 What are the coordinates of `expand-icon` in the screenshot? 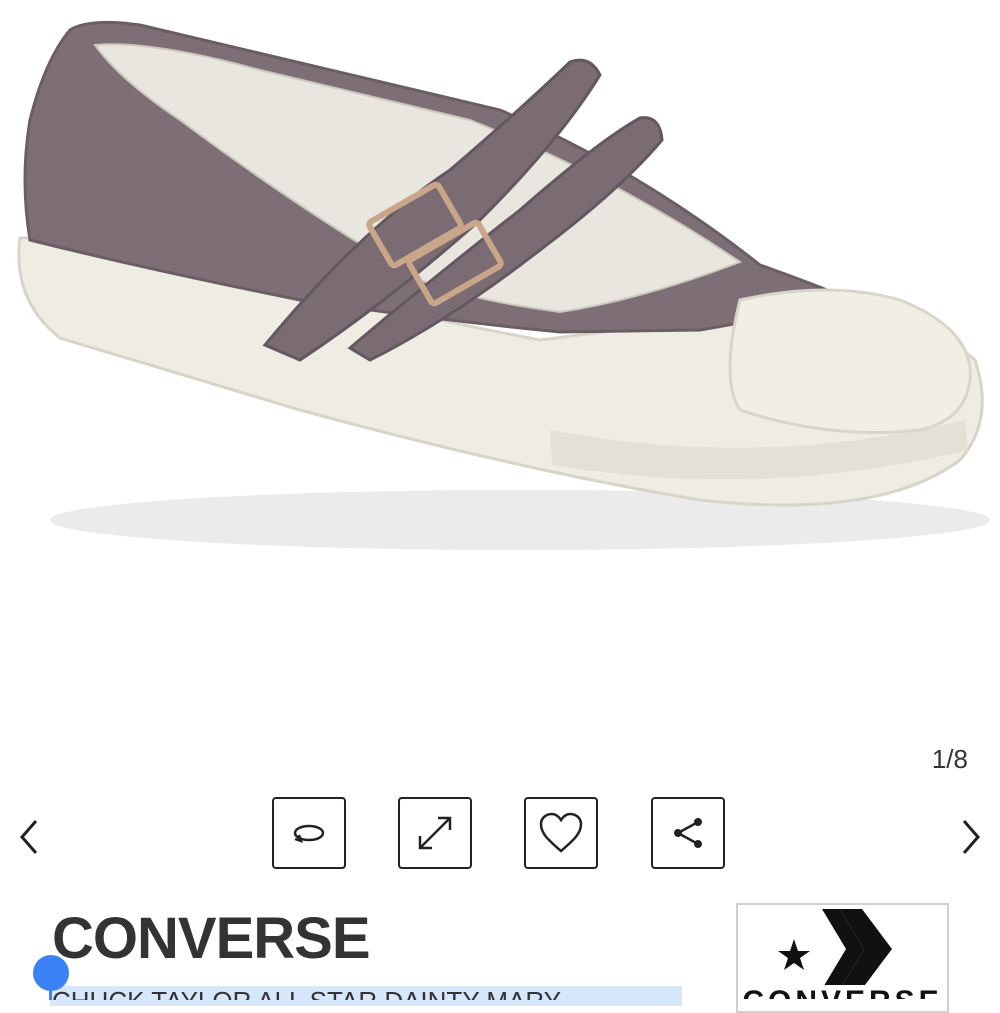 It's located at (435, 833).